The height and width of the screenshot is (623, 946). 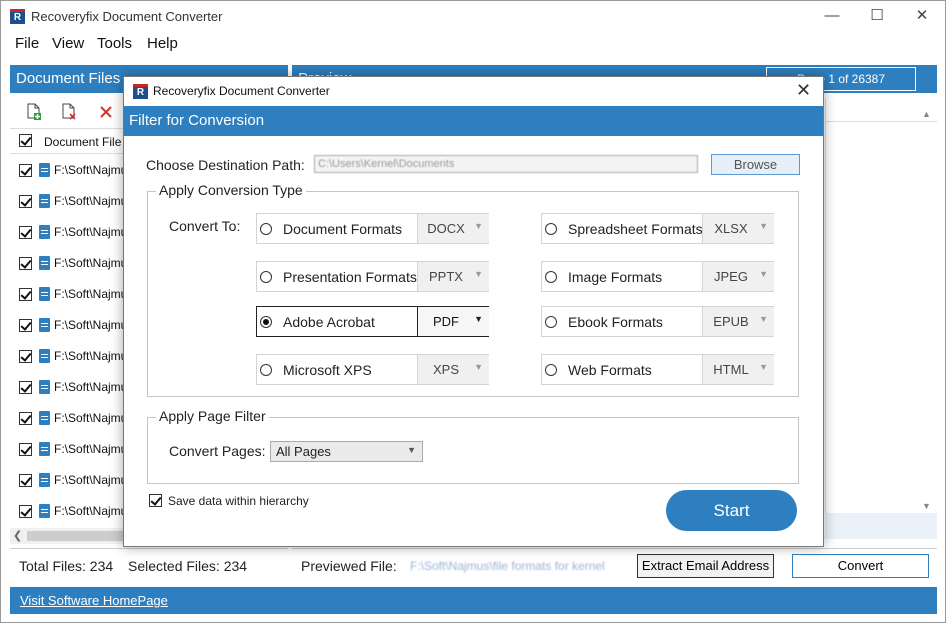 What do you see at coordinates (225, 165) in the screenshot?
I see `destination-label: Choose Destination Path:` at bounding box center [225, 165].